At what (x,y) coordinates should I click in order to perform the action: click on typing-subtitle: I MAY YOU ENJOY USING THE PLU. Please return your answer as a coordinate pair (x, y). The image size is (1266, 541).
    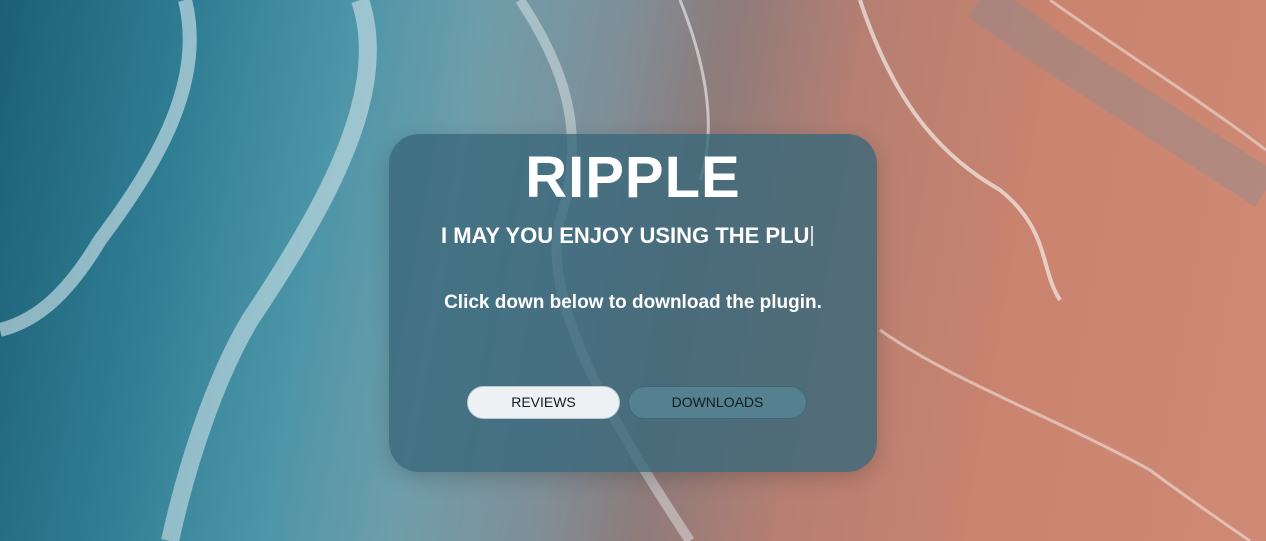
    Looking at the image, I should click on (627, 236).